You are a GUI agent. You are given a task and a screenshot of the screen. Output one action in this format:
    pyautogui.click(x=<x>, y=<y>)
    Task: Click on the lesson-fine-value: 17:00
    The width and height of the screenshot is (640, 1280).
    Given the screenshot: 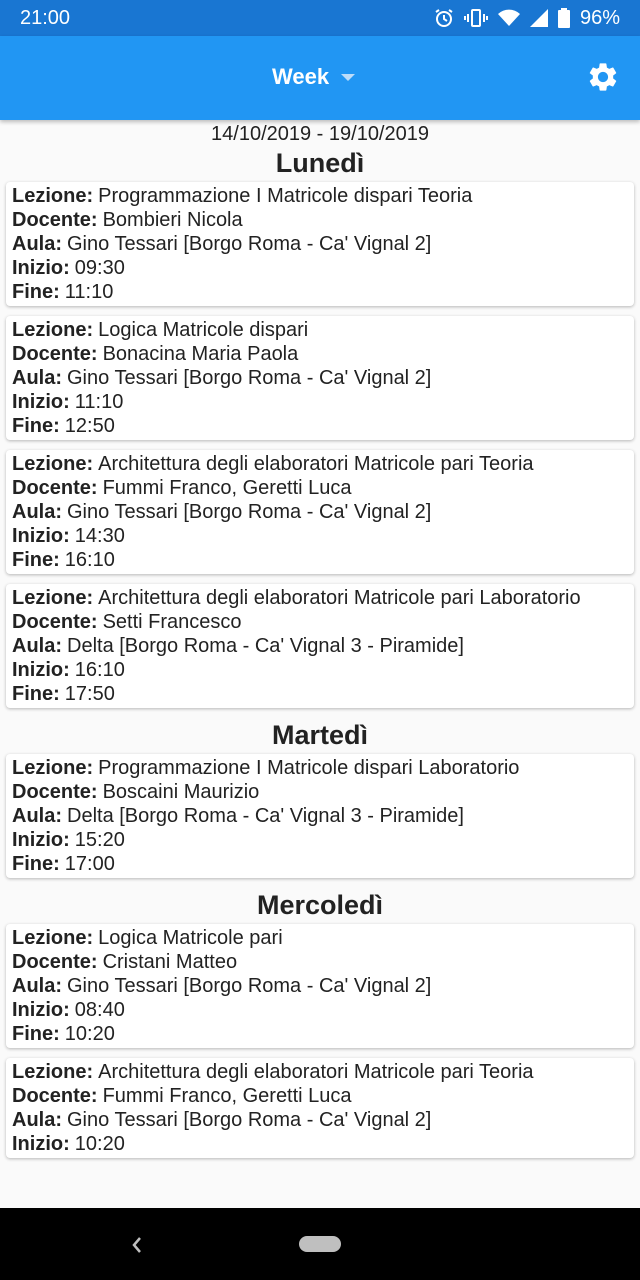 What is the action you would take?
    pyautogui.click(x=89, y=864)
    